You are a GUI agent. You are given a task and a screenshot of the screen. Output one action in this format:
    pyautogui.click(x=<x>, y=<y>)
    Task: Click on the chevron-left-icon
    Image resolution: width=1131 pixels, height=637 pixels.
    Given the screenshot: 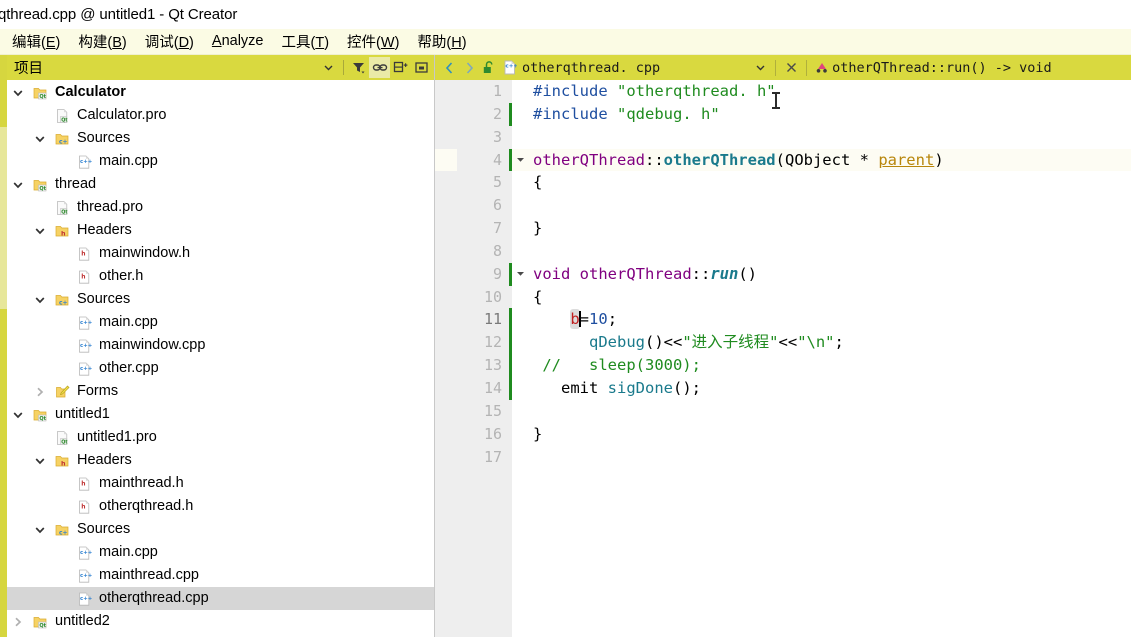 What is the action you would take?
    pyautogui.click(x=449, y=68)
    